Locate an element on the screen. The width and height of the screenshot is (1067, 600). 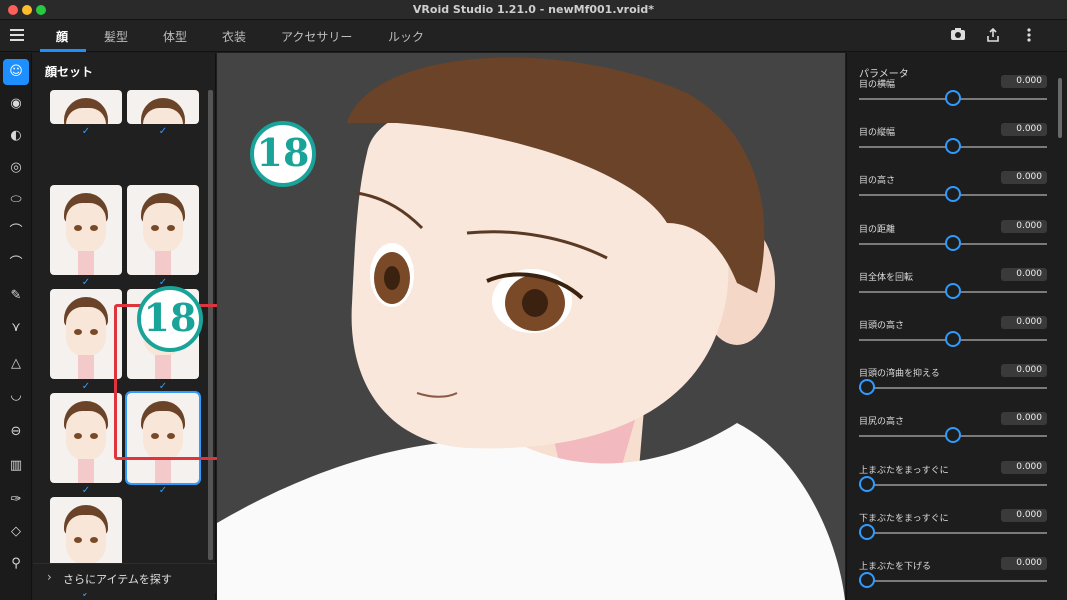
eyelash-icon: ⌒ is located at coordinates (16, 264).